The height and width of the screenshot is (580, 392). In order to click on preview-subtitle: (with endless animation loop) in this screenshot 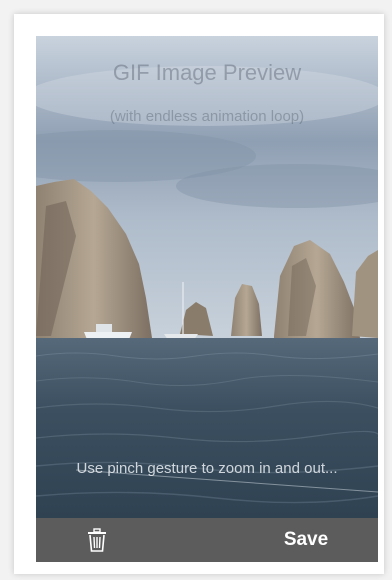, I will do `click(207, 116)`.